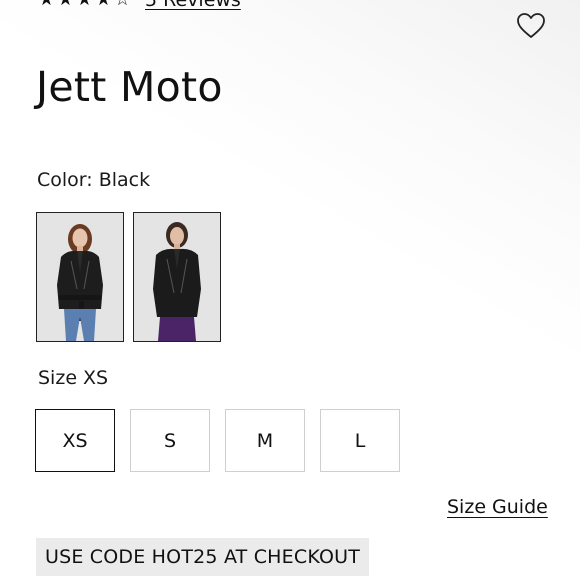 This screenshot has width=580, height=580. I want to click on promo-banner: USE CODE HOT25 AT CHECKOUT, so click(202, 557).